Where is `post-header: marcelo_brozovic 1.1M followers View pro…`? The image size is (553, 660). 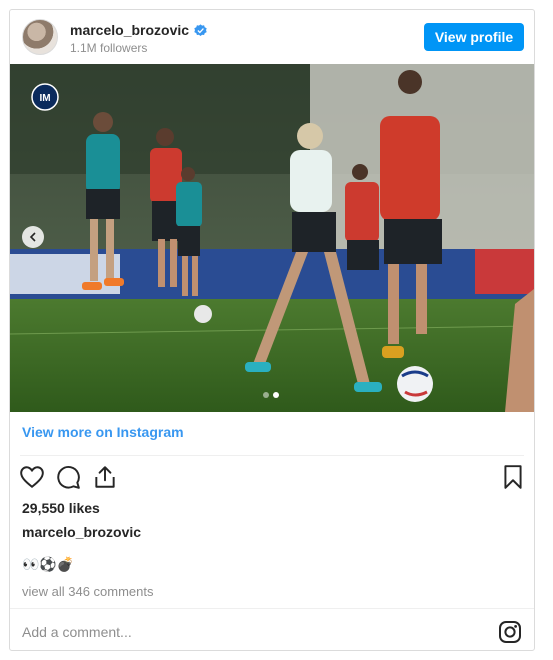
post-header: marcelo_brozovic 1.1M followers View pro… is located at coordinates (272, 37).